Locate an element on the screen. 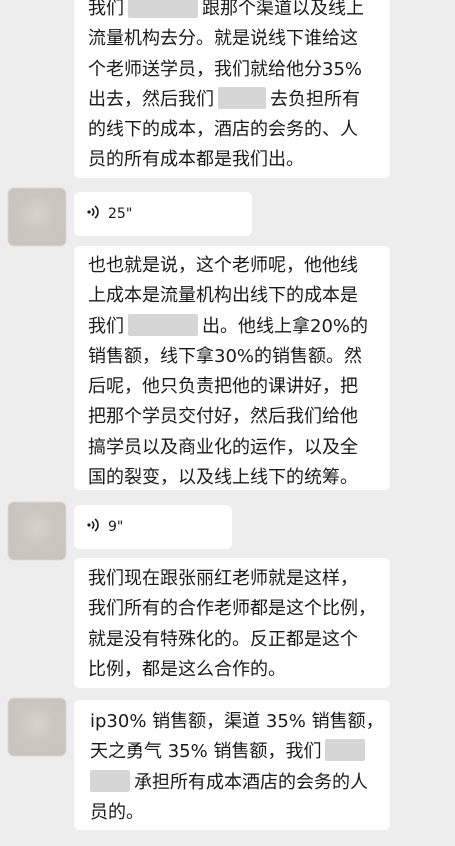 The image size is (455, 846). message-line: 销售额，线下拿30%的销售额。然 is located at coordinates (225, 356).